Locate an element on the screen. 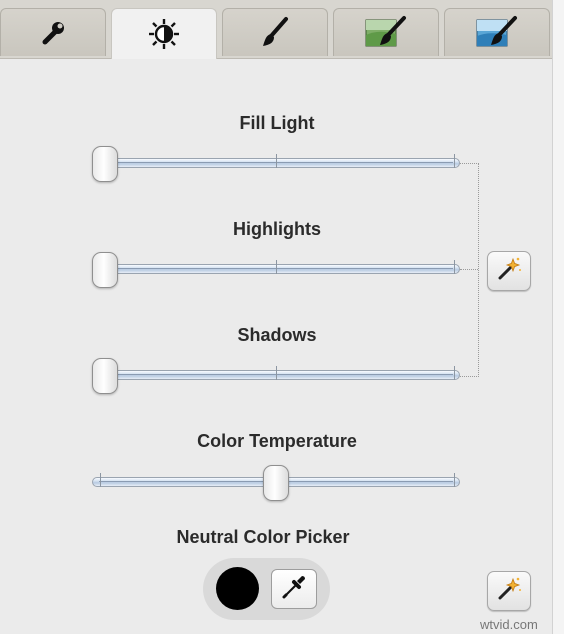 The width and height of the screenshot is (564, 634). eyedropper-button is located at coordinates (294, 589).